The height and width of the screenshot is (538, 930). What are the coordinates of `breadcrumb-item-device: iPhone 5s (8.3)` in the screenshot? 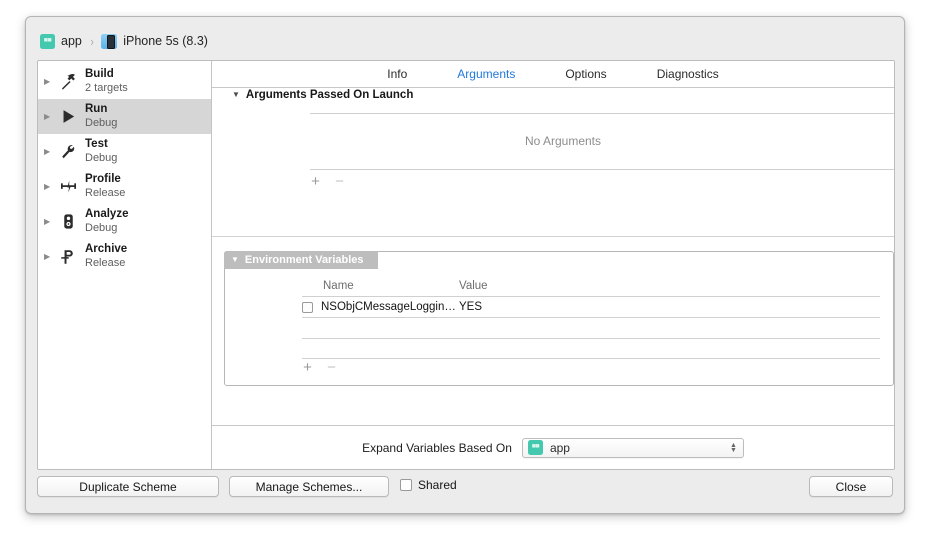 It's located at (154, 41).